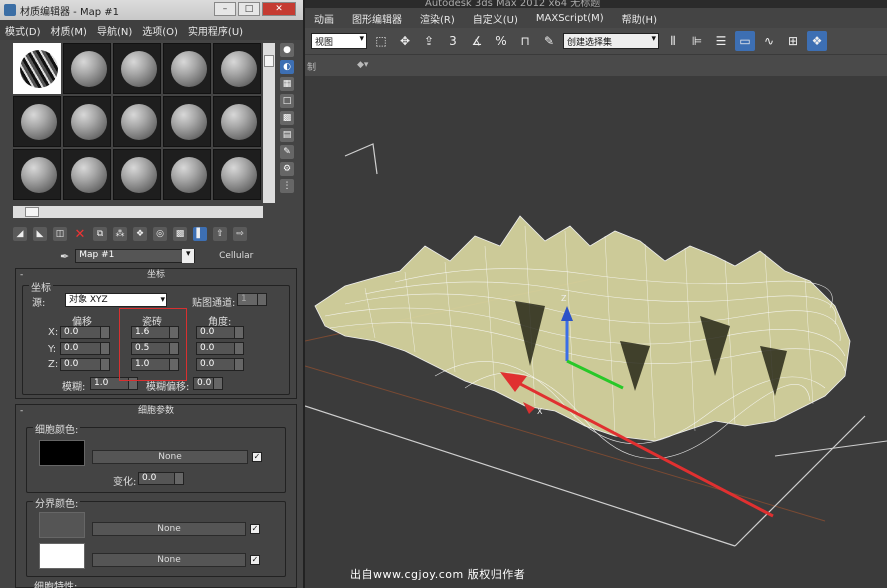 The width and height of the screenshot is (887, 588). Describe the element at coordinates (453, 41) in the screenshot. I see `snap-3-icon: 3` at that location.